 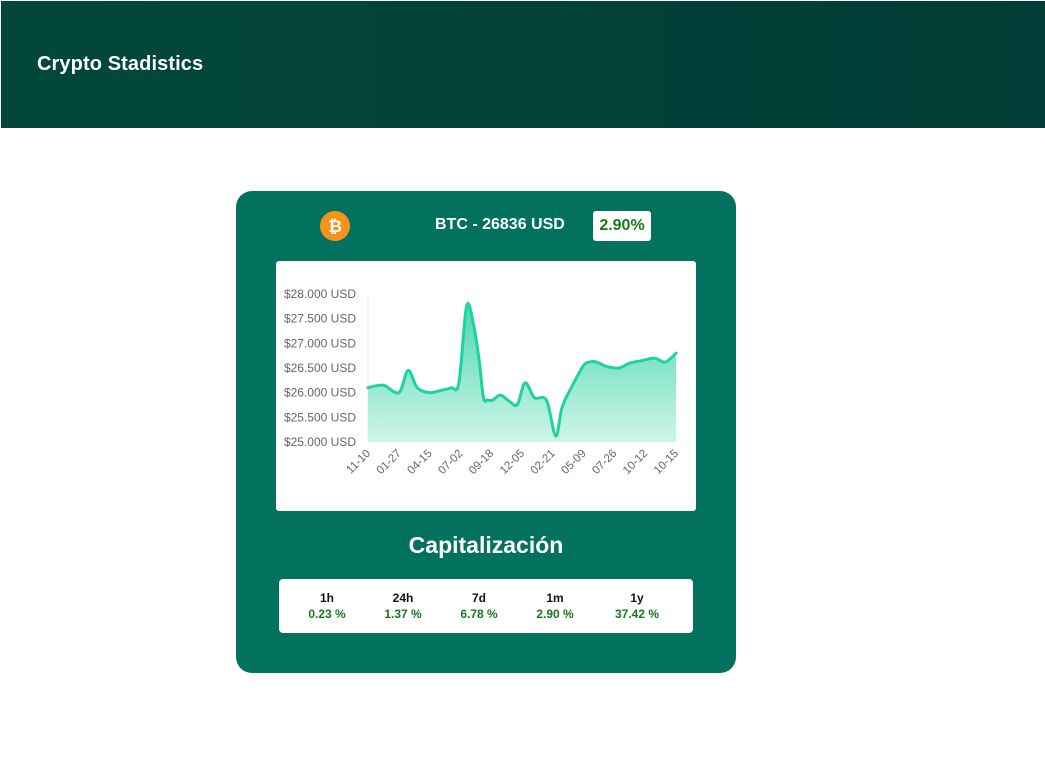 I want to click on bitcoin-icon: ₿, so click(x=335, y=226).